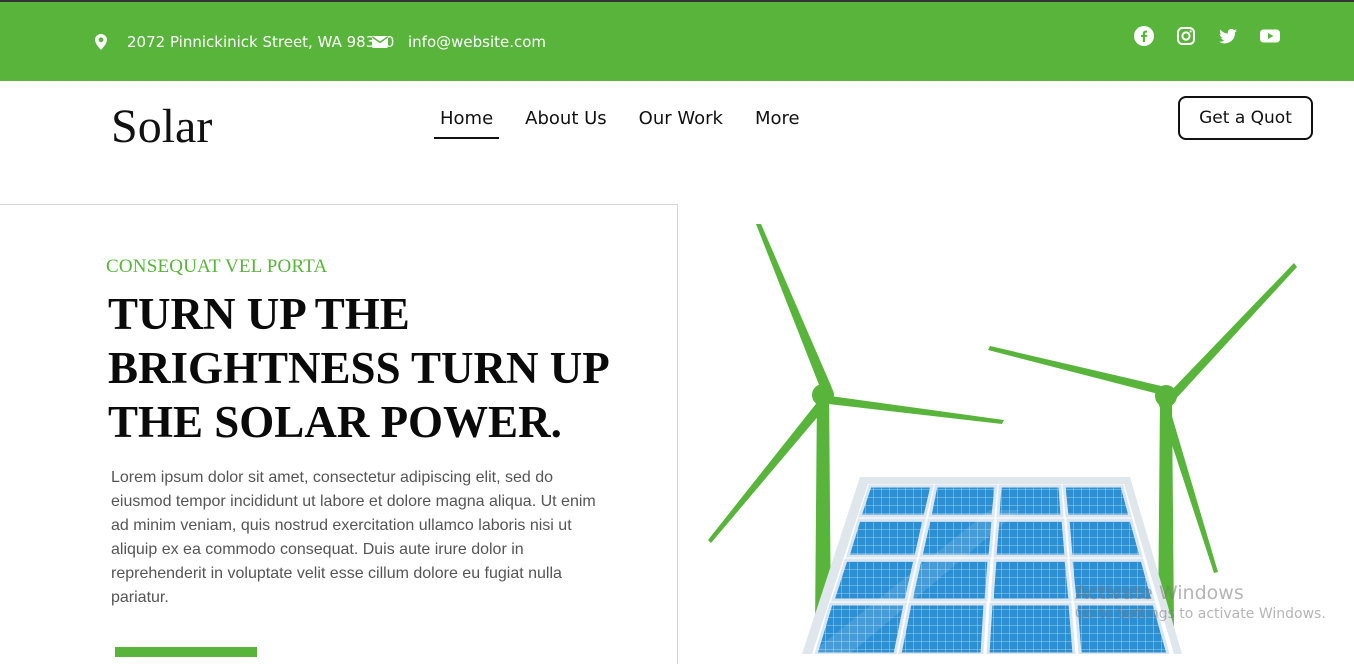 The image size is (1354, 664). I want to click on main-nav: Home About Us Our Work More, so click(633, 121).